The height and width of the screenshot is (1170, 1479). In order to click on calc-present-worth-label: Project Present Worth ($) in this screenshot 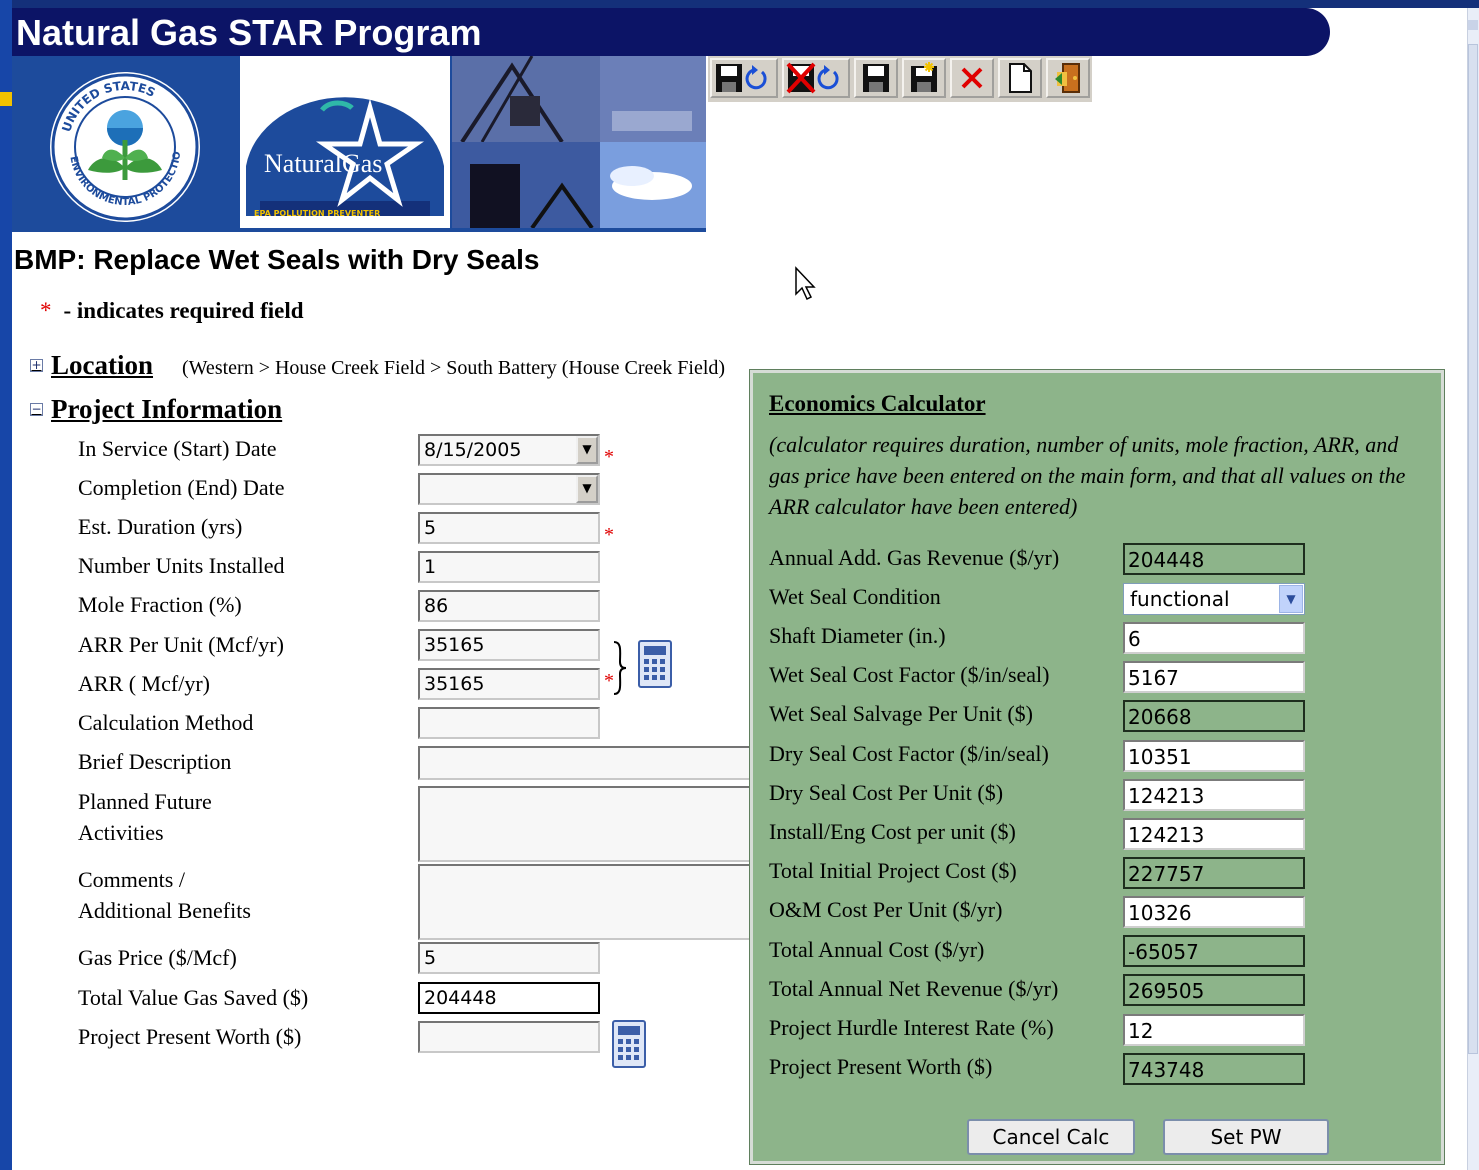, I will do `click(881, 1066)`.